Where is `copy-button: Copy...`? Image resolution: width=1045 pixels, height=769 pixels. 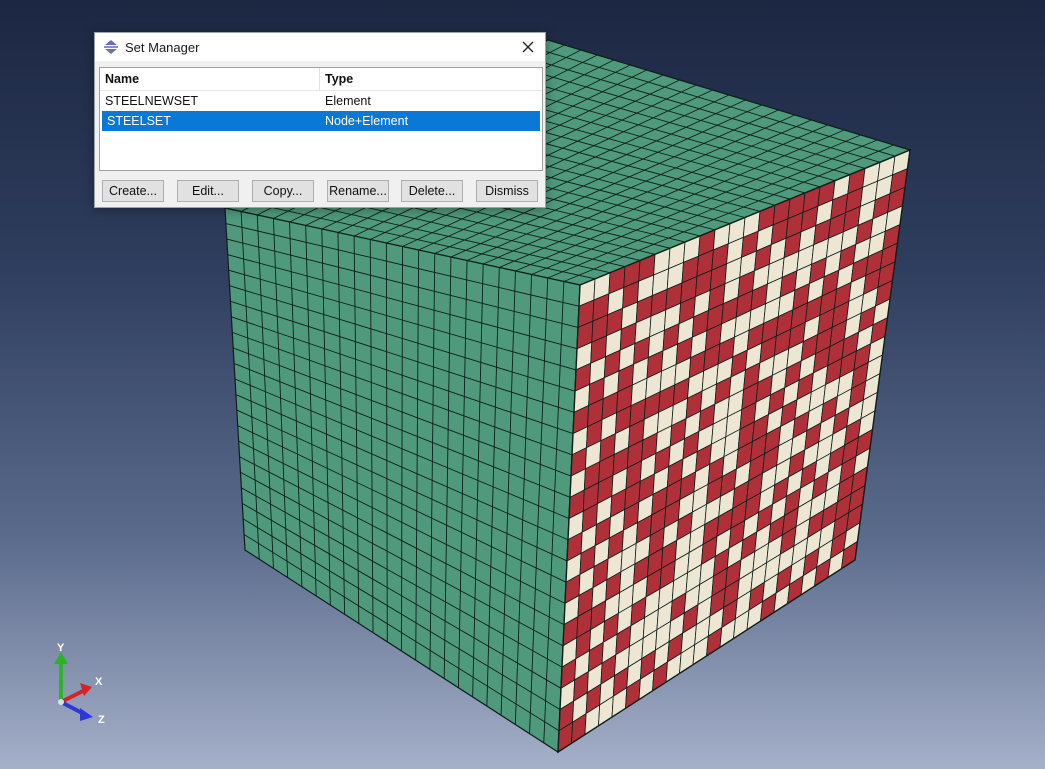 copy-button: Copy... is located at coordinates (283, 191).